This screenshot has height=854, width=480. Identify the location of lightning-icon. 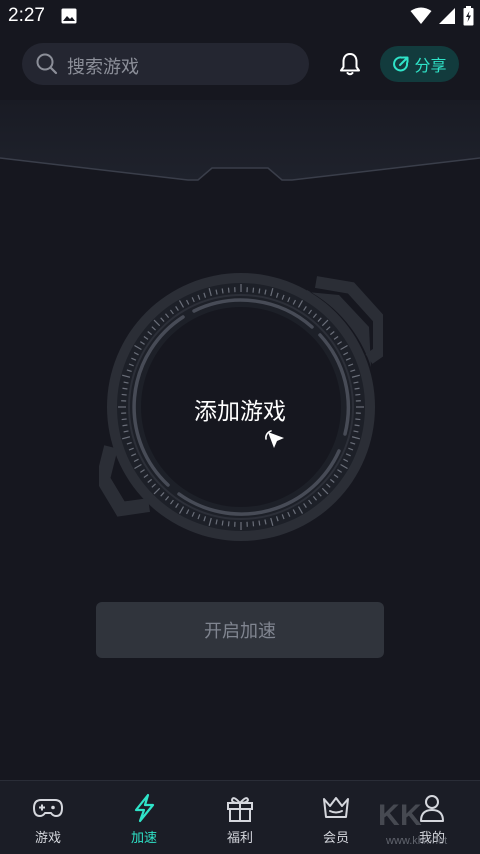
(144, 808).